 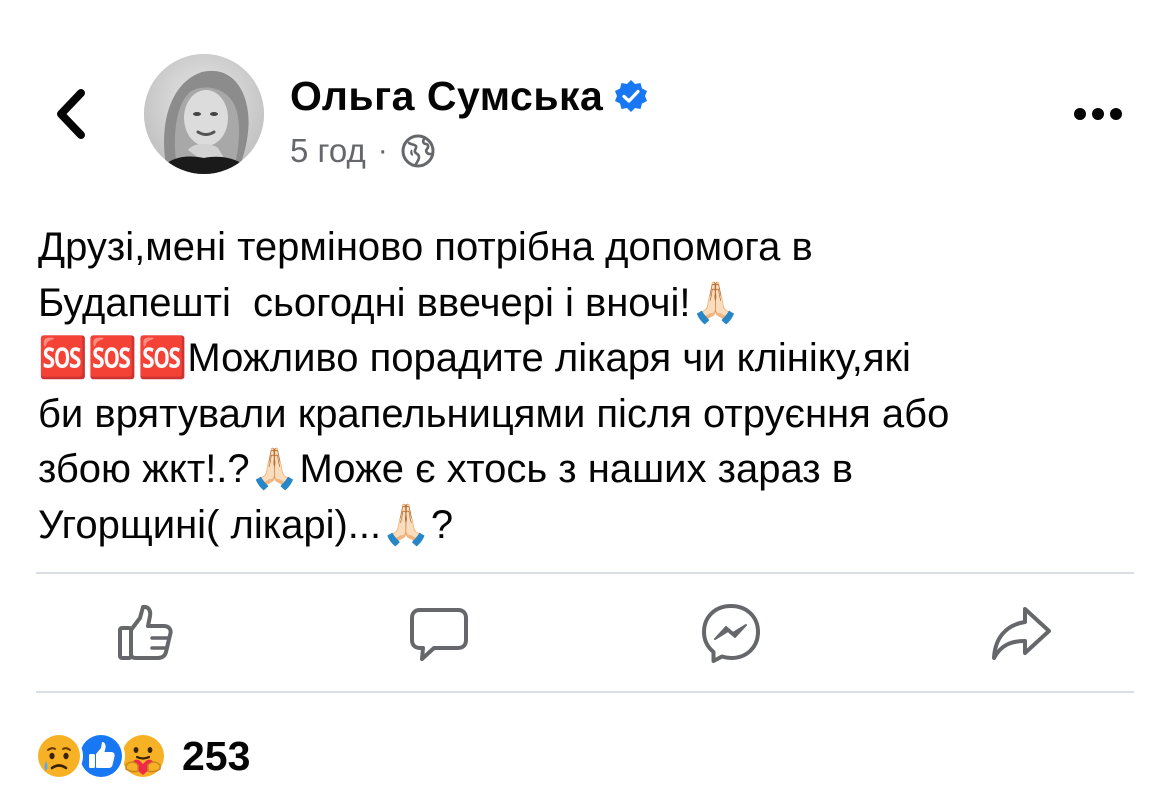 What do you see at coordinates (216, 756) in the screenshot?
I see `reaction-count: 253` at bounding box center [216, 756].